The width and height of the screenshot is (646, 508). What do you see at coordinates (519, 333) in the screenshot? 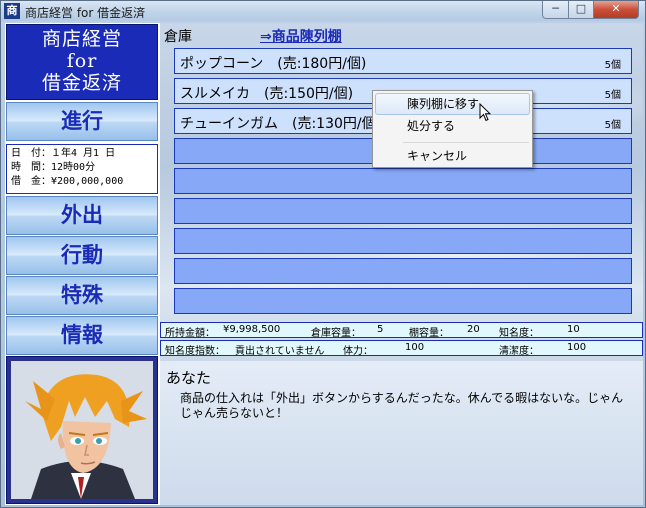
I see `fame-label: 知名度：` at bounding box center [519, 333].